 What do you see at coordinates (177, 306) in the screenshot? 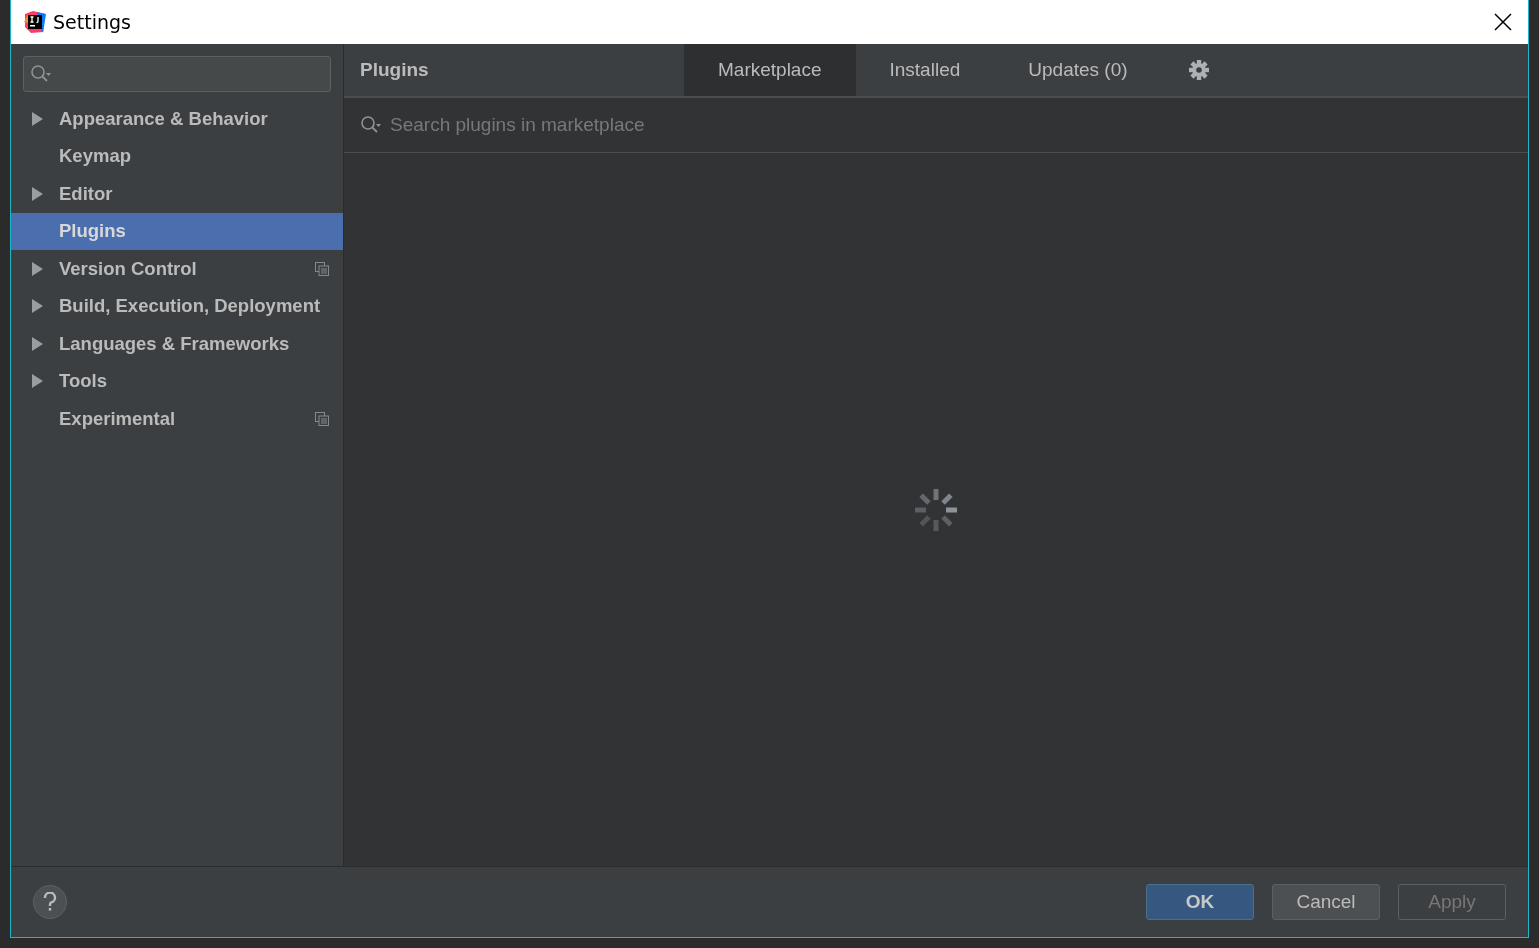
I see `sidebar-item: Build, Execution, Deployment` at bounding box center [177, 306].